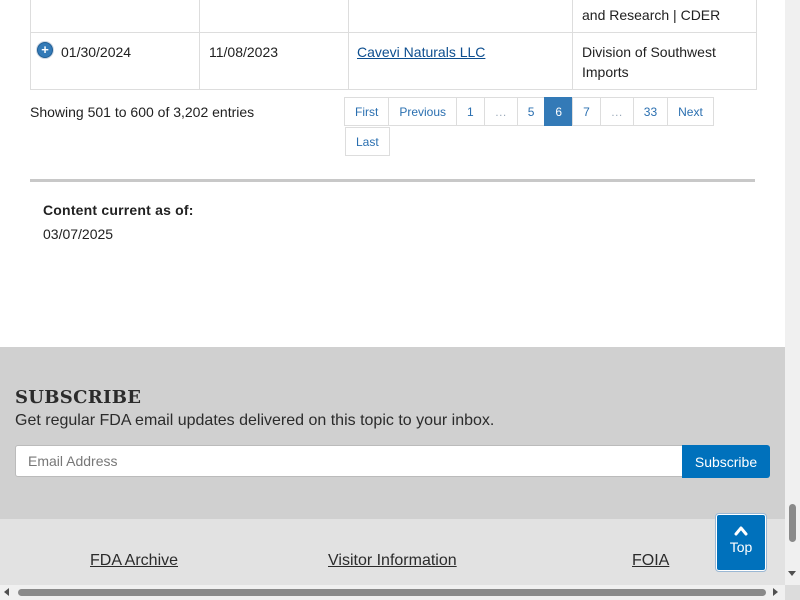  I want to click on horizontal-scrollbar-thumb, so click(392, 592).